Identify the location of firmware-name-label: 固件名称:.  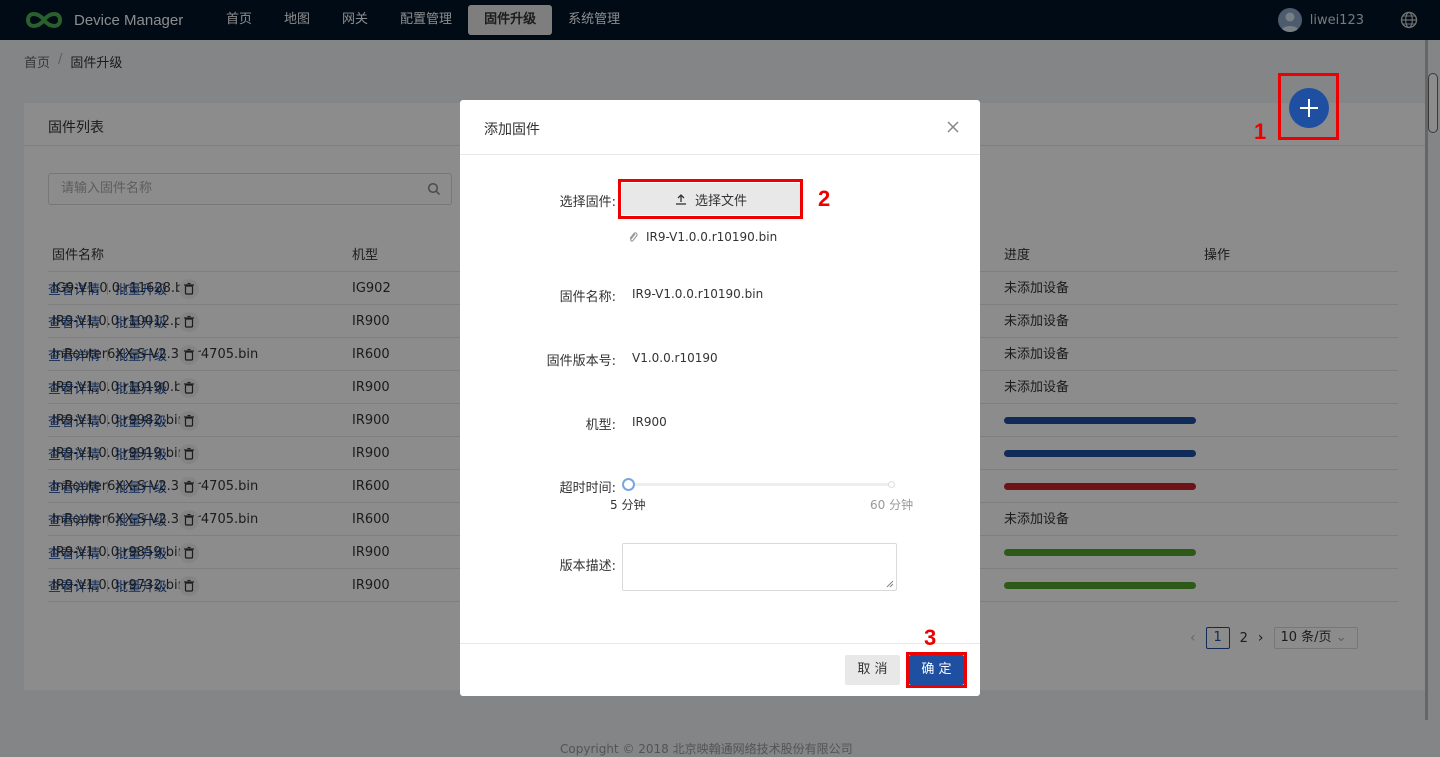
(587, 297).